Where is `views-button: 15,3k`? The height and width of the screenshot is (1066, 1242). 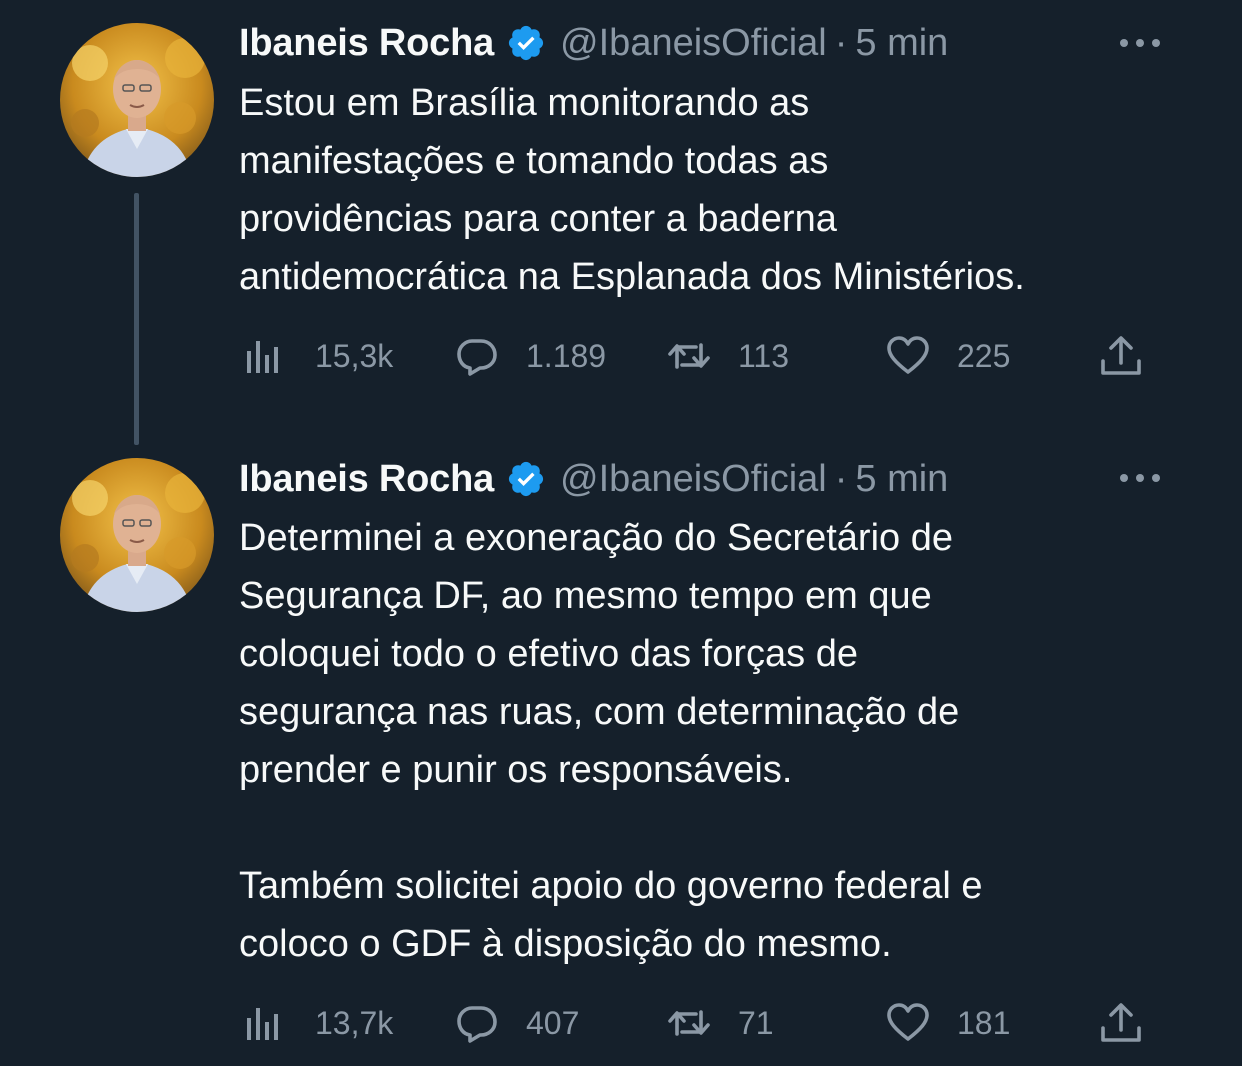
views-button: 15,3k is located at coordinates (316, 356).